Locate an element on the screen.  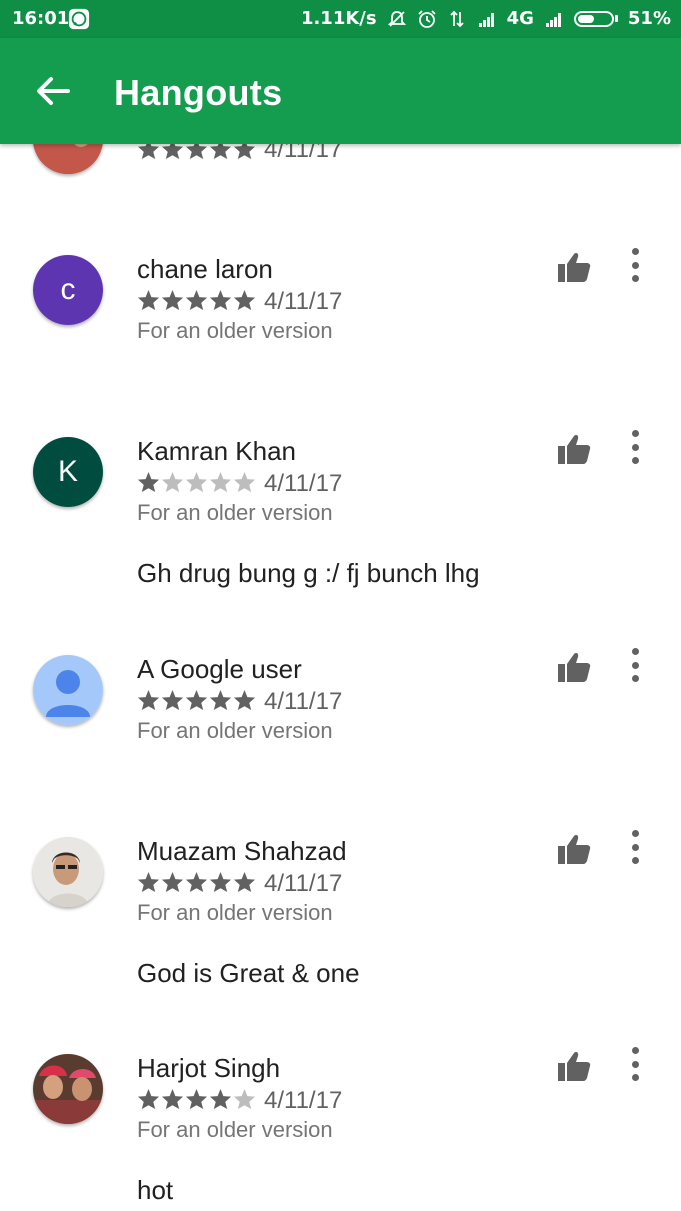
review-text: hot is located at coordinates (155, 1190).